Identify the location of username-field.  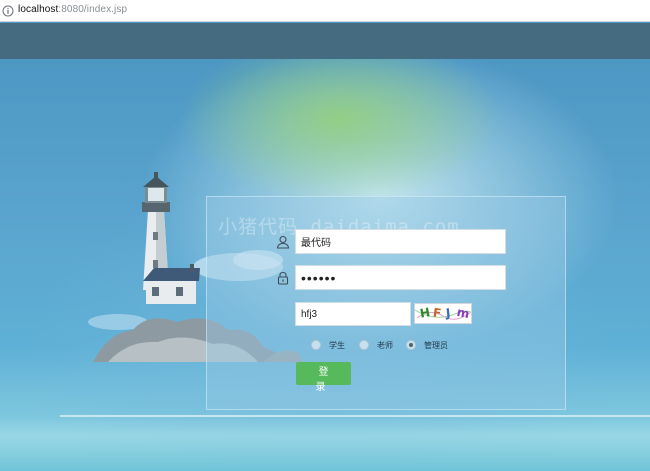
(400, 241).